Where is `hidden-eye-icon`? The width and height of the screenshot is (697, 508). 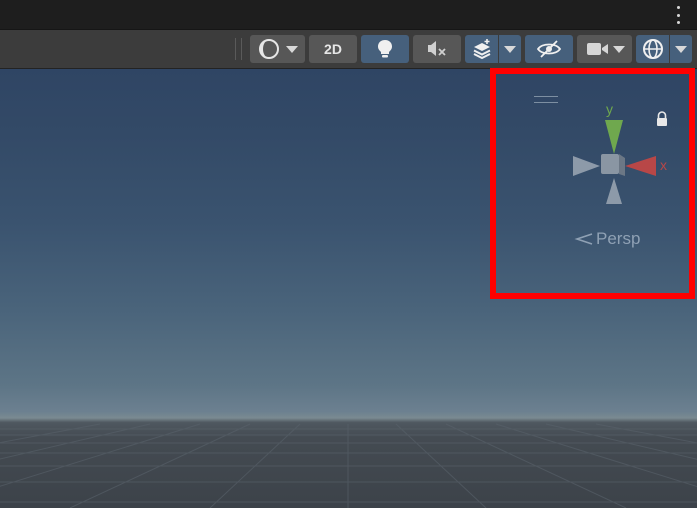
hidden-eye-icon is located at coordinates (549, 49).